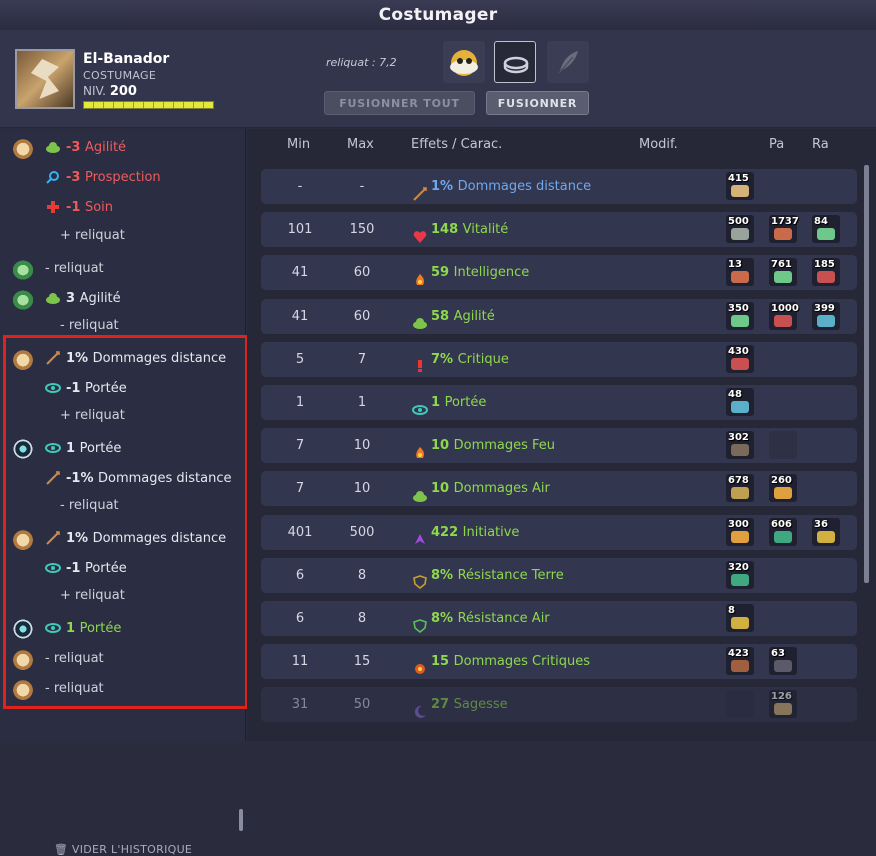 The height and width of the screenshot is (856, 876). What do you see at coordinates (74, 269) in the screenshot?
I see `history-entry: - reliquat` at bounding box center [74, 269].